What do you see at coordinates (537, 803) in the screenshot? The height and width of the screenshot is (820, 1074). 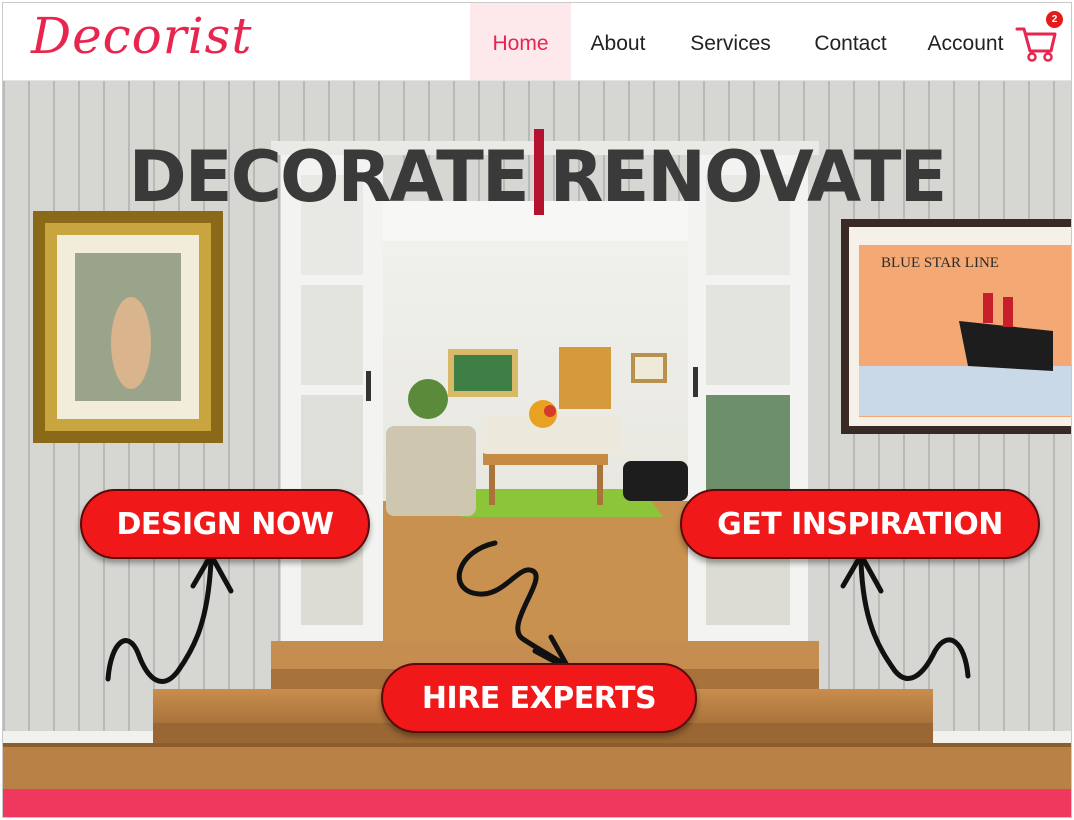 I see `footer-strip` at bounding box center [537, 803].